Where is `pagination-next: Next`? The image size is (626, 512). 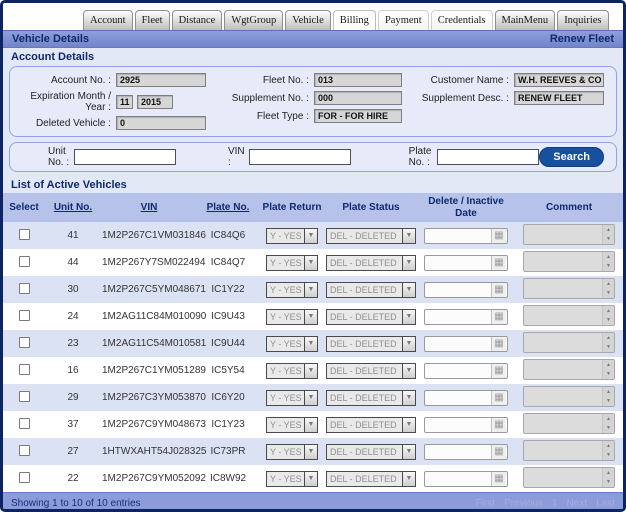 pagination-next: Next is located at coordinates (577, 503).